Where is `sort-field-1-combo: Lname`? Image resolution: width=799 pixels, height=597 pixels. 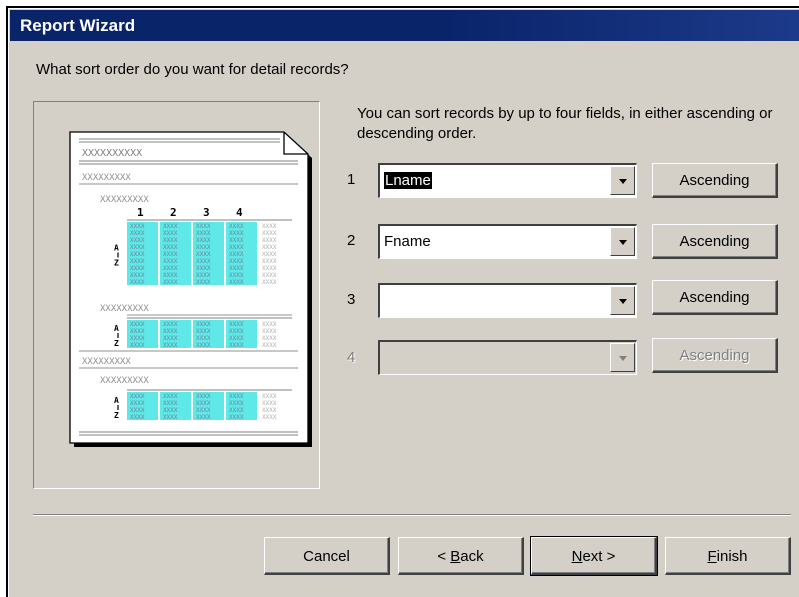
sort-field-1-combo: Lname is located at coordinates (507, 180).